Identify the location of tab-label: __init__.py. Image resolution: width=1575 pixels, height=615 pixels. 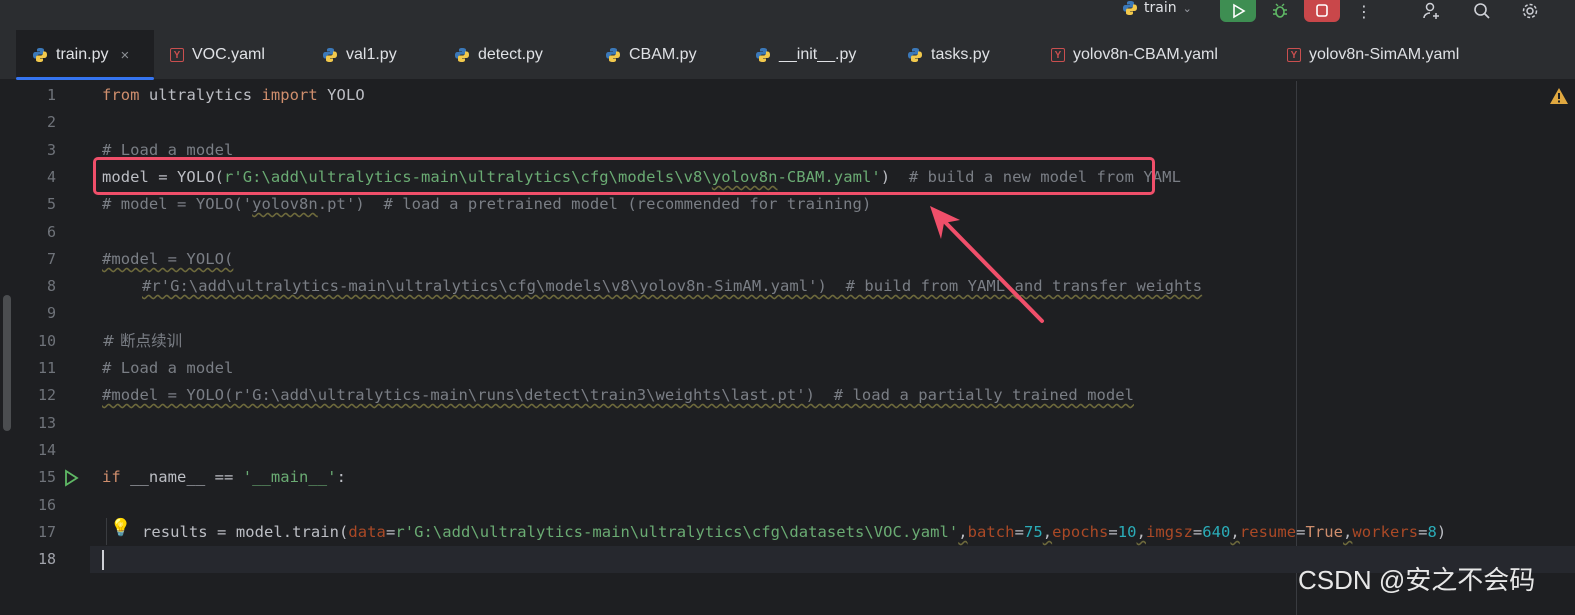
(818, 54).